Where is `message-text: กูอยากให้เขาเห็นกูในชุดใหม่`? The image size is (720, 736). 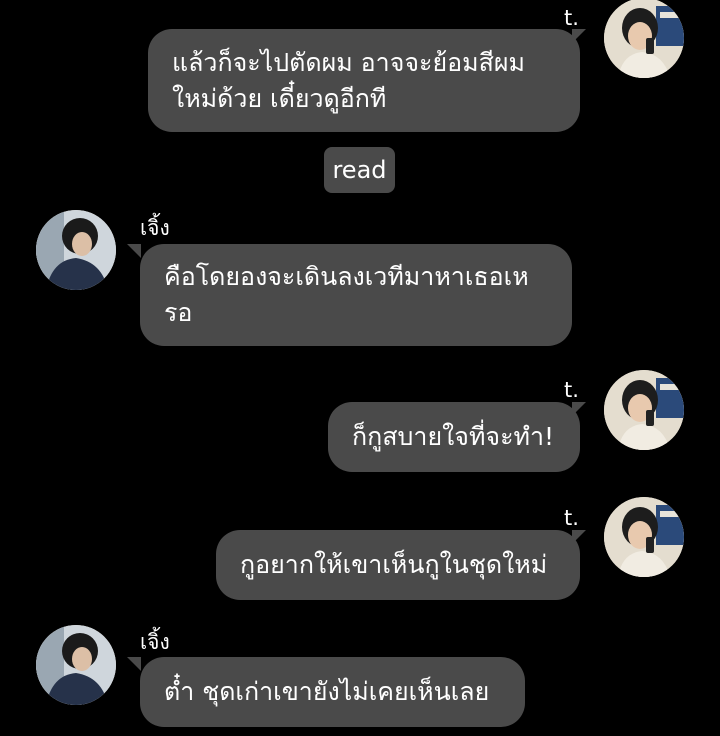
message-text: กูอยากให้เขาเห็นกูในชุดใหม่ is located at coordinates (394, 564).